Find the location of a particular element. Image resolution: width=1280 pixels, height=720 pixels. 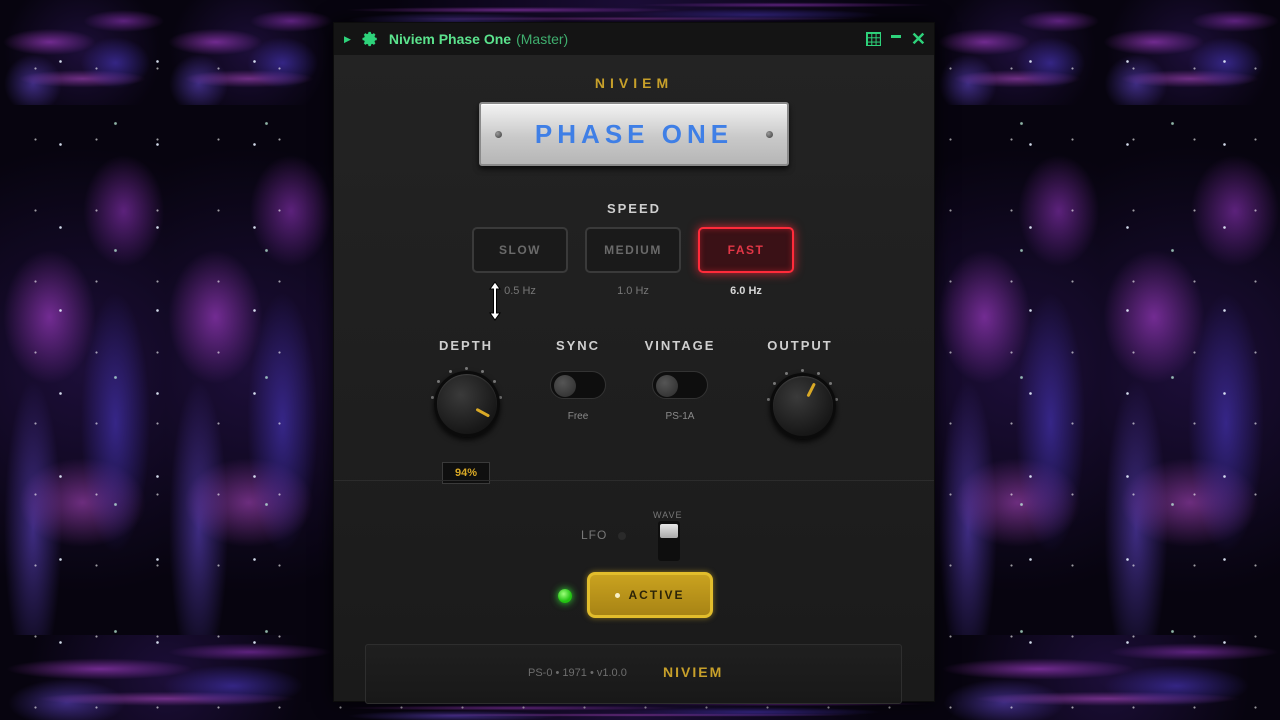

plugin-name: PHASE ONE is located at coordinates (634, 133).